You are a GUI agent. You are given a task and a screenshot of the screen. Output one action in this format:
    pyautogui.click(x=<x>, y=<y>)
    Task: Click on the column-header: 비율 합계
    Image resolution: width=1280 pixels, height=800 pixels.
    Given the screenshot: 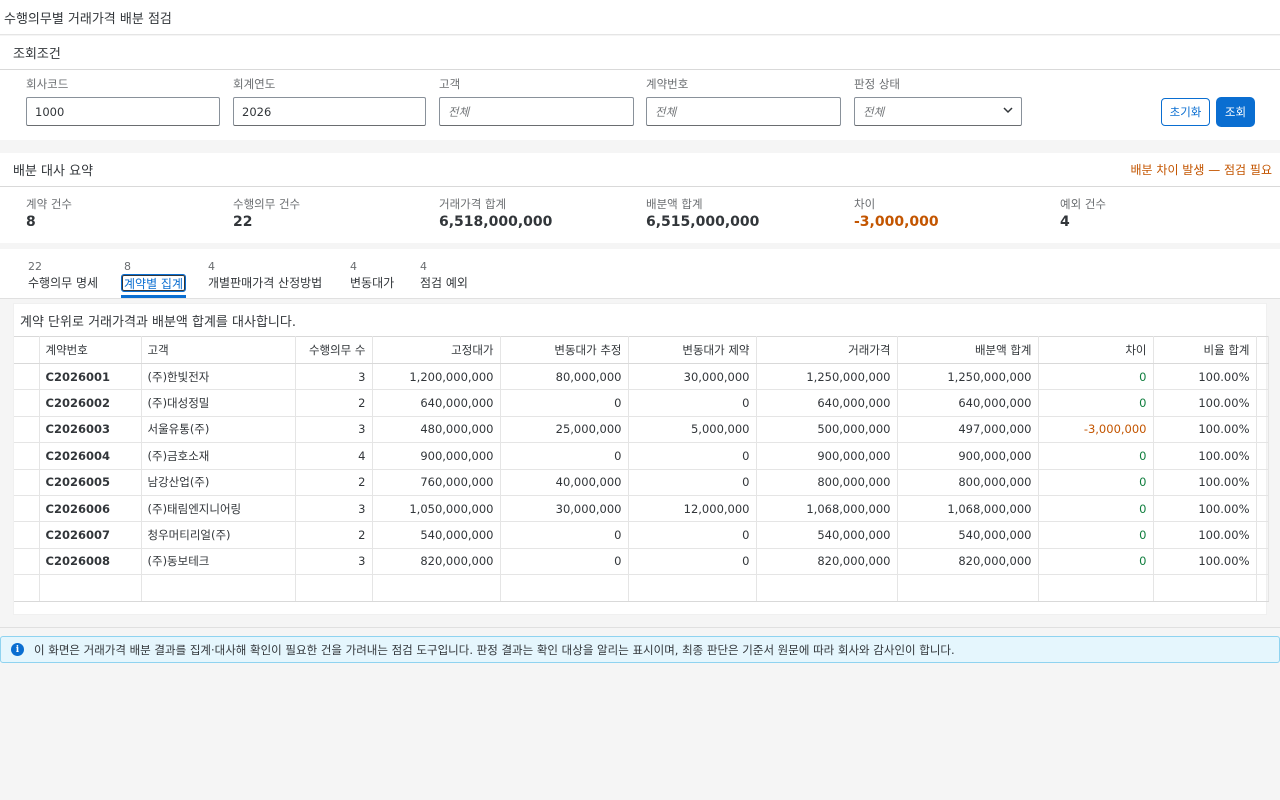 What is the action you would take?
    pyautogui.click(x=1205, y=350)
    